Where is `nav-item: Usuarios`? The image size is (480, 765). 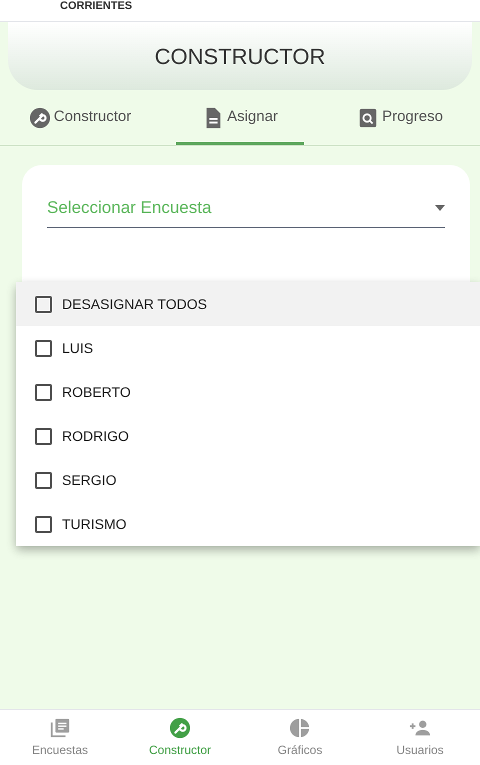
nav-item: Usuarios is located at coordinates (420, 737).